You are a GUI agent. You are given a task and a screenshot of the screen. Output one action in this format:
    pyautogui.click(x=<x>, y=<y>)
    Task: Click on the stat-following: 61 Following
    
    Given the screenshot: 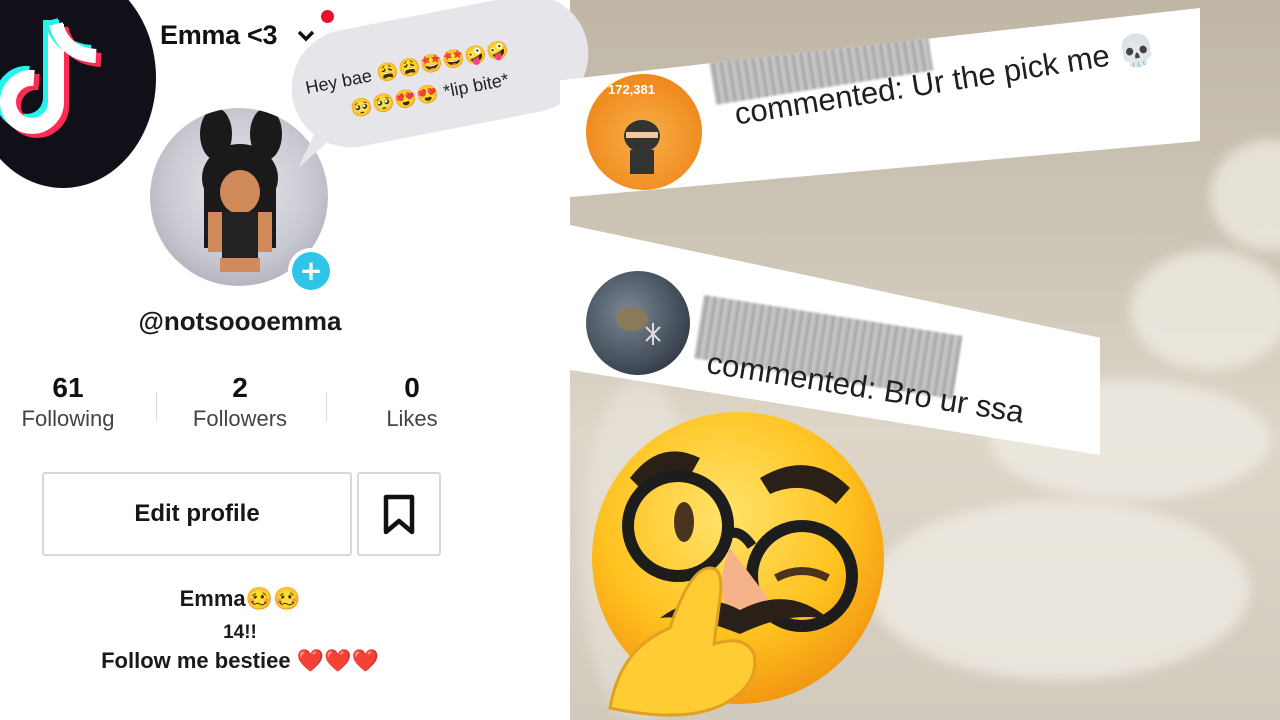 What is the action you would take?
    pyautogui.click(x=74, y=402)
    